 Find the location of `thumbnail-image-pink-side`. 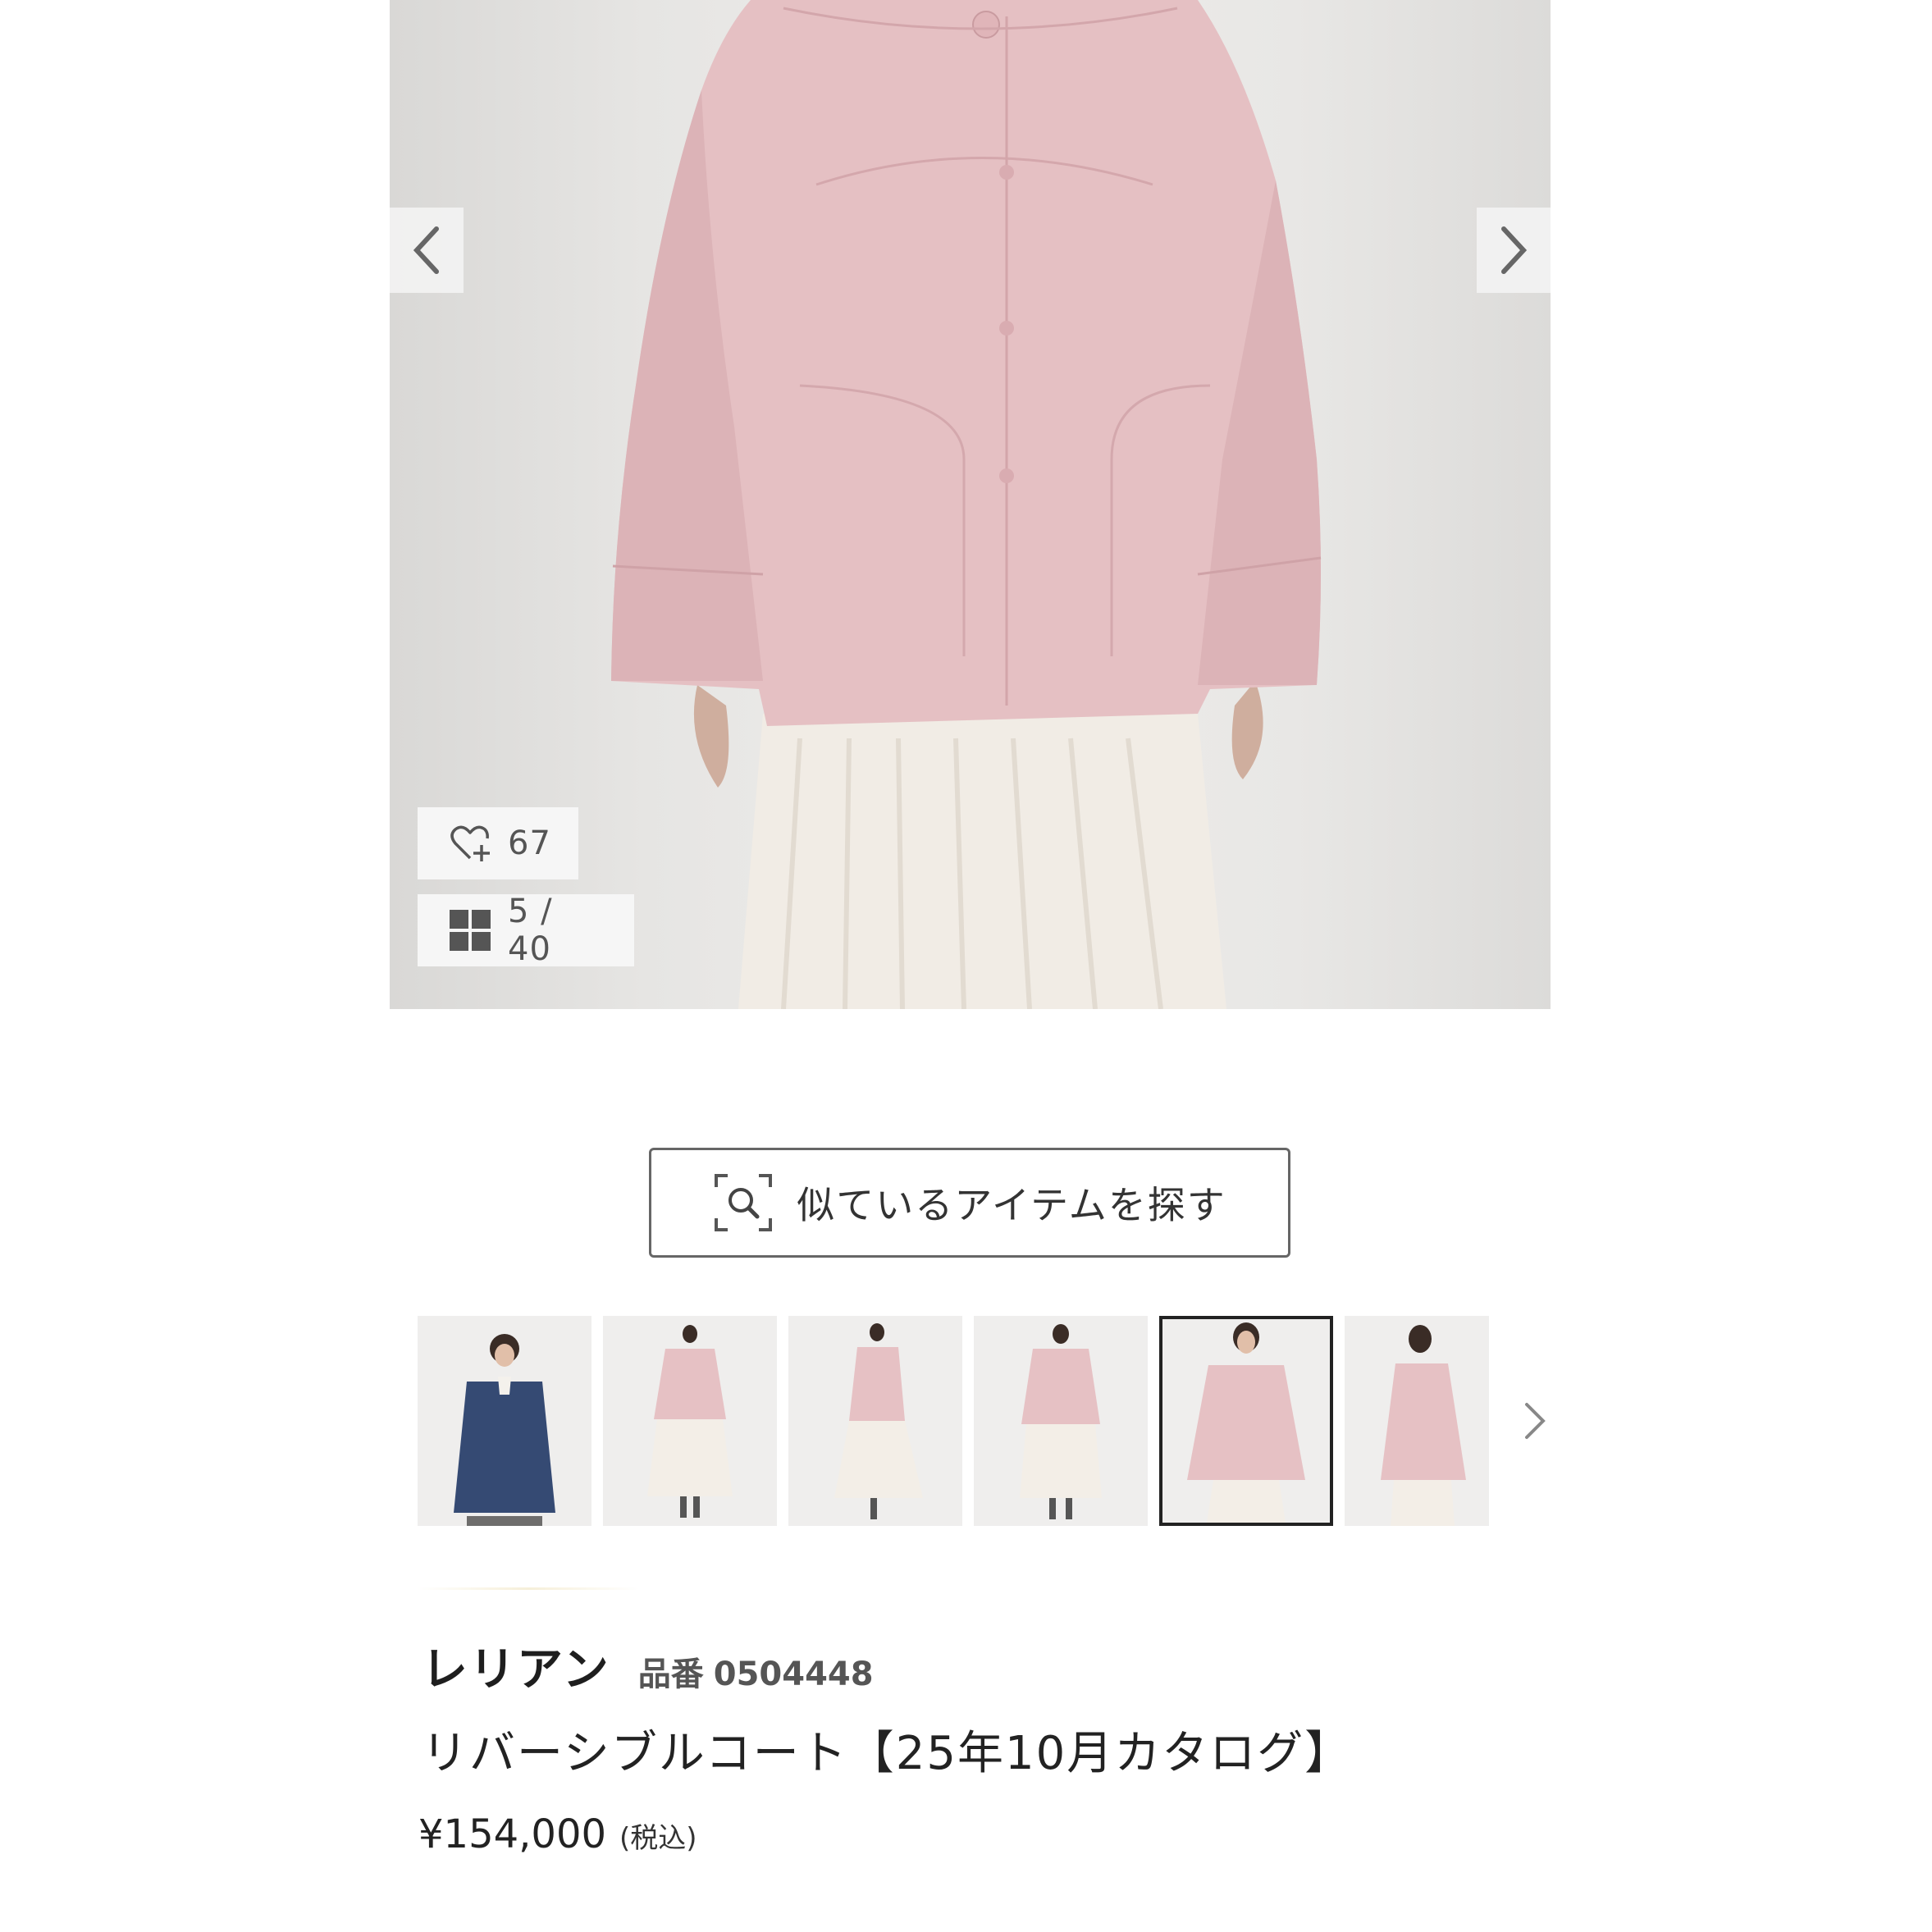

thumbnail-image-pink-side is located at coordinates (875, 1421).